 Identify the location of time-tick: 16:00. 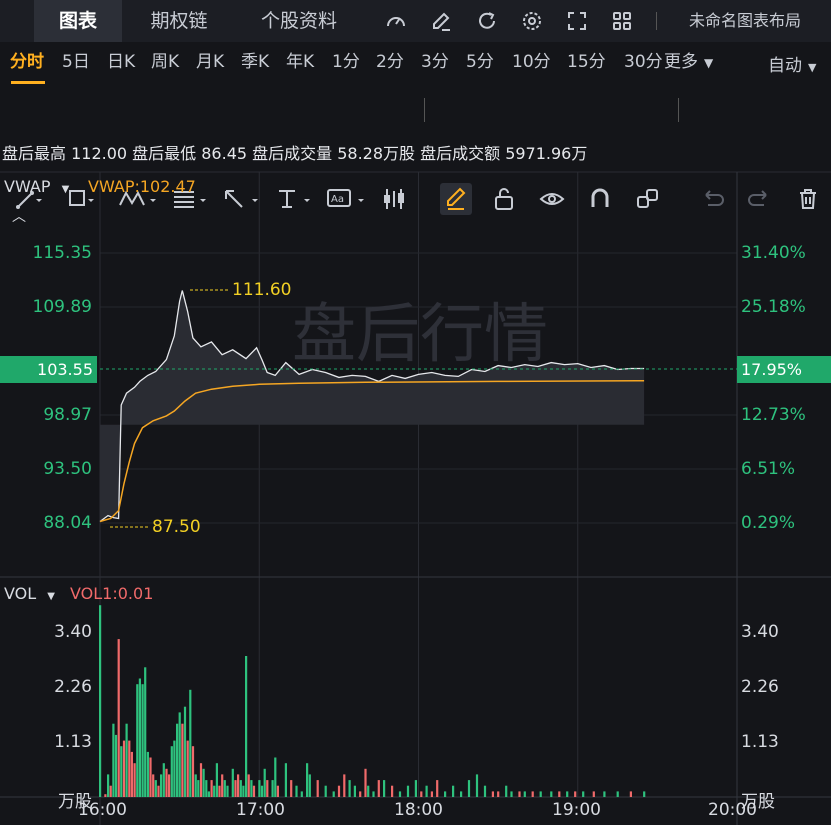
(102, 810).